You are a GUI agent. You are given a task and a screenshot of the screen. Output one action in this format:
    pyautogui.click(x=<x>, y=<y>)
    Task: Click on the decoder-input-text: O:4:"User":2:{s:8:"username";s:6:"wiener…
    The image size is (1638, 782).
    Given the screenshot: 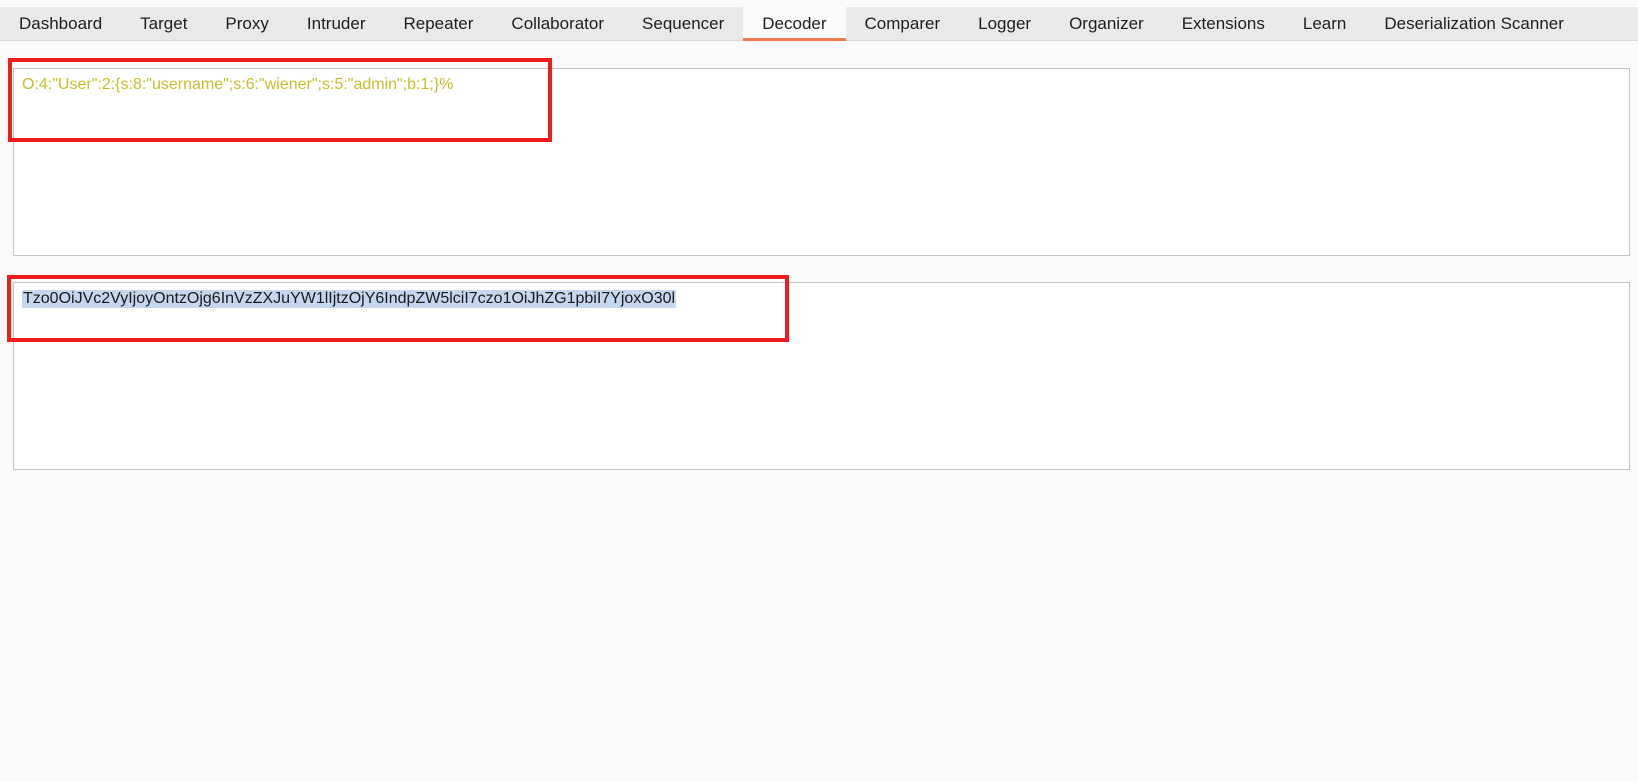 What is the action you would take?
    pyautogui.click(x=237, y=85)
    